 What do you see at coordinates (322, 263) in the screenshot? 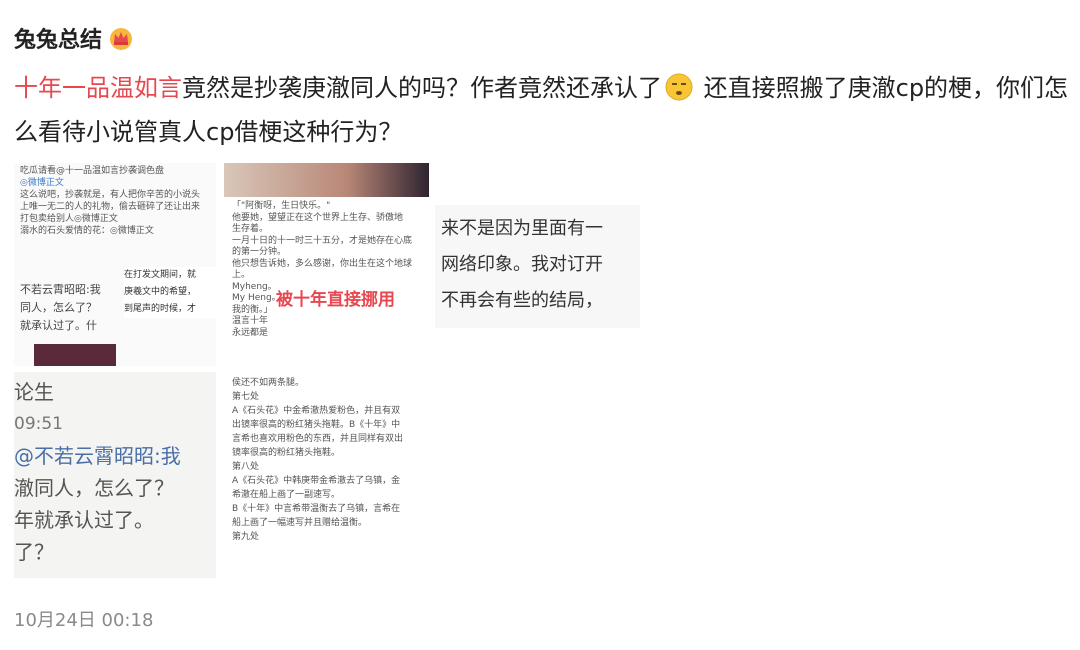
I see `img2-line: 他只想告诉她，多么感谢，你出生在这个地球` at bounding box center [322, 263].